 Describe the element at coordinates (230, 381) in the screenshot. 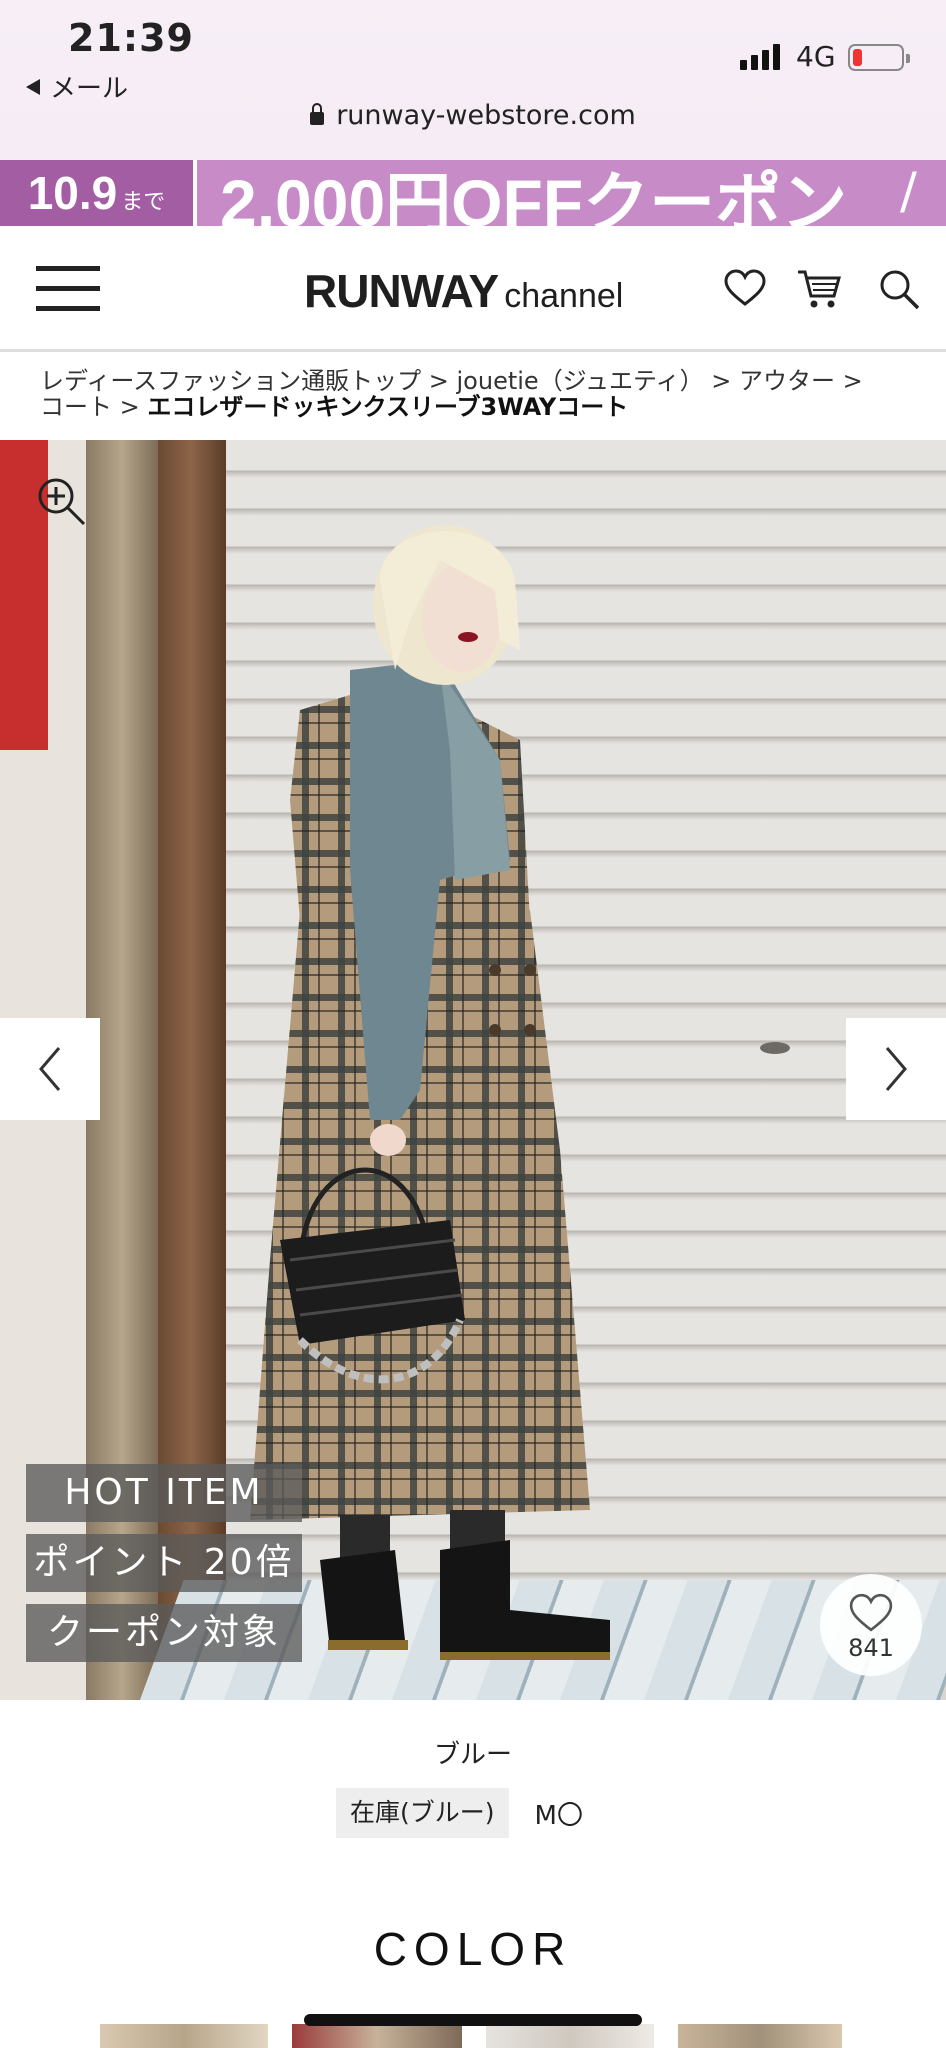

I see `breadcrumb-link-top: レディースファッション通販トップ` at that location.